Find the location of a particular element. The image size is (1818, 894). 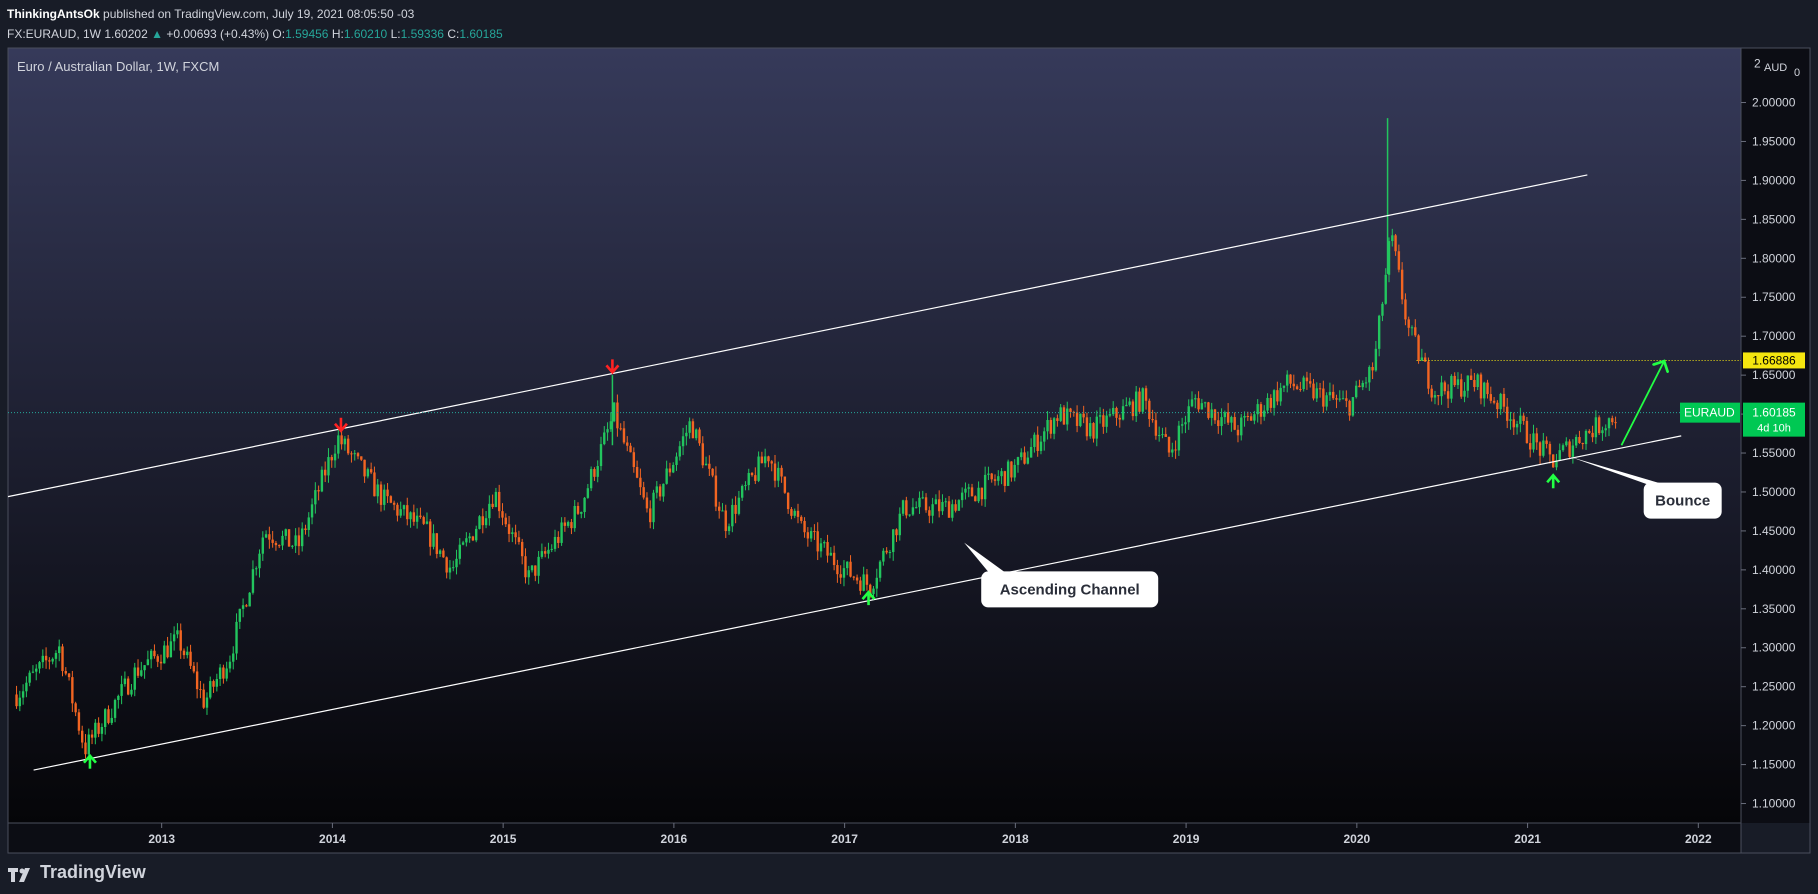

time-tick-label: 2017 is located at coordinates (844, 839).